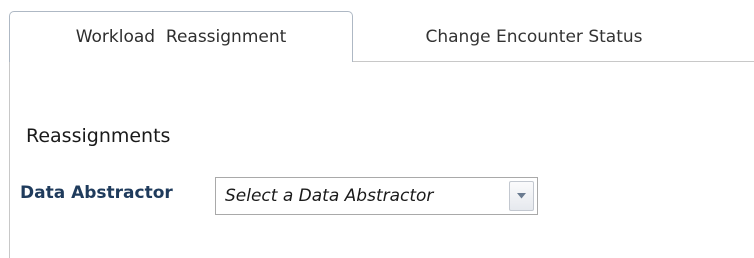  What do you see at coordinates (329, 196) in the screenshot?
I see `data-abstractor-select-value: Select a Data Abstractor` at bounding box center [329, 196].